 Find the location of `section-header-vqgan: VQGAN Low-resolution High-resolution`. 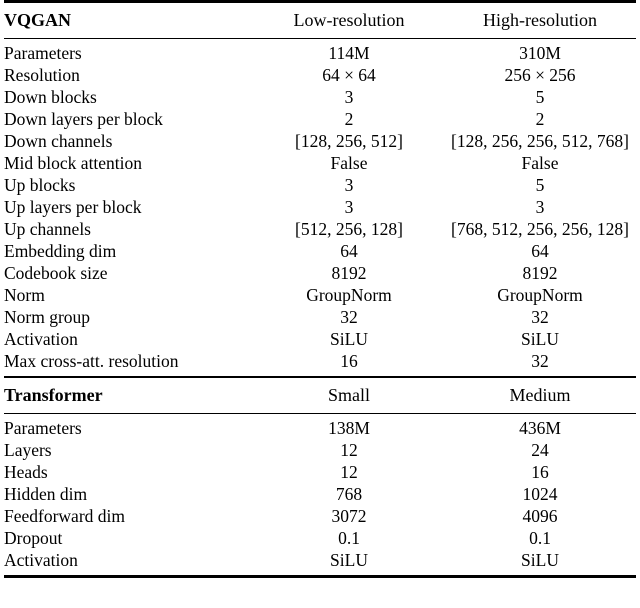

section-header-vqgan: VQGAN Low-resolution High-resolution is located at coordinates (320, 21).